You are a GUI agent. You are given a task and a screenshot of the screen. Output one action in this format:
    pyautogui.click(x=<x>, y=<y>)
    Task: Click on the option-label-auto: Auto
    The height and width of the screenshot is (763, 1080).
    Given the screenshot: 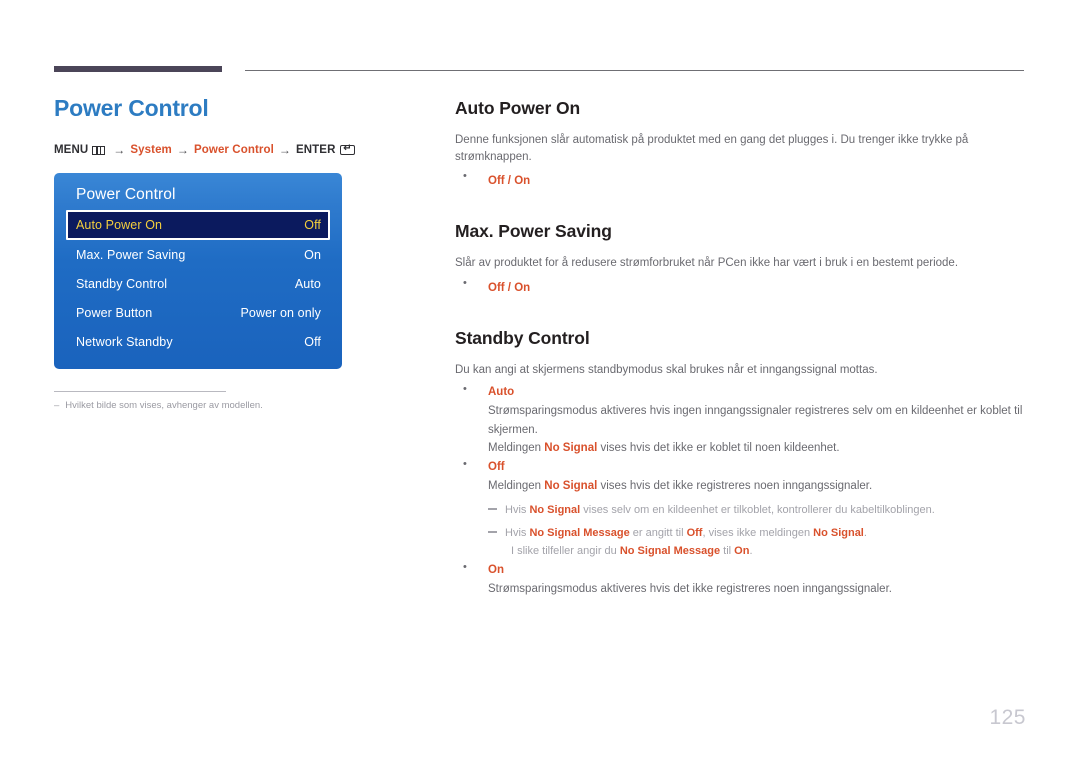 What is the action you would take?
    pyautogui.click(x=501, y=392)
    